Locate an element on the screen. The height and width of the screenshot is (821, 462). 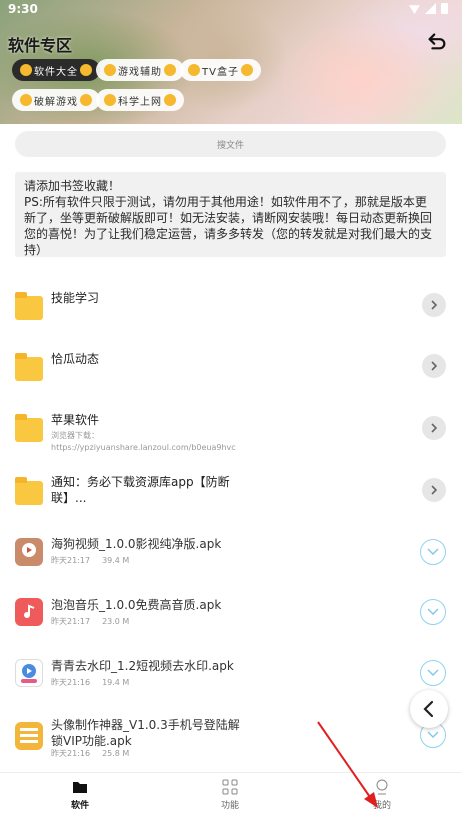
file-meta: 昨天21:17 39.4 M is located at coordinates (90, 560).